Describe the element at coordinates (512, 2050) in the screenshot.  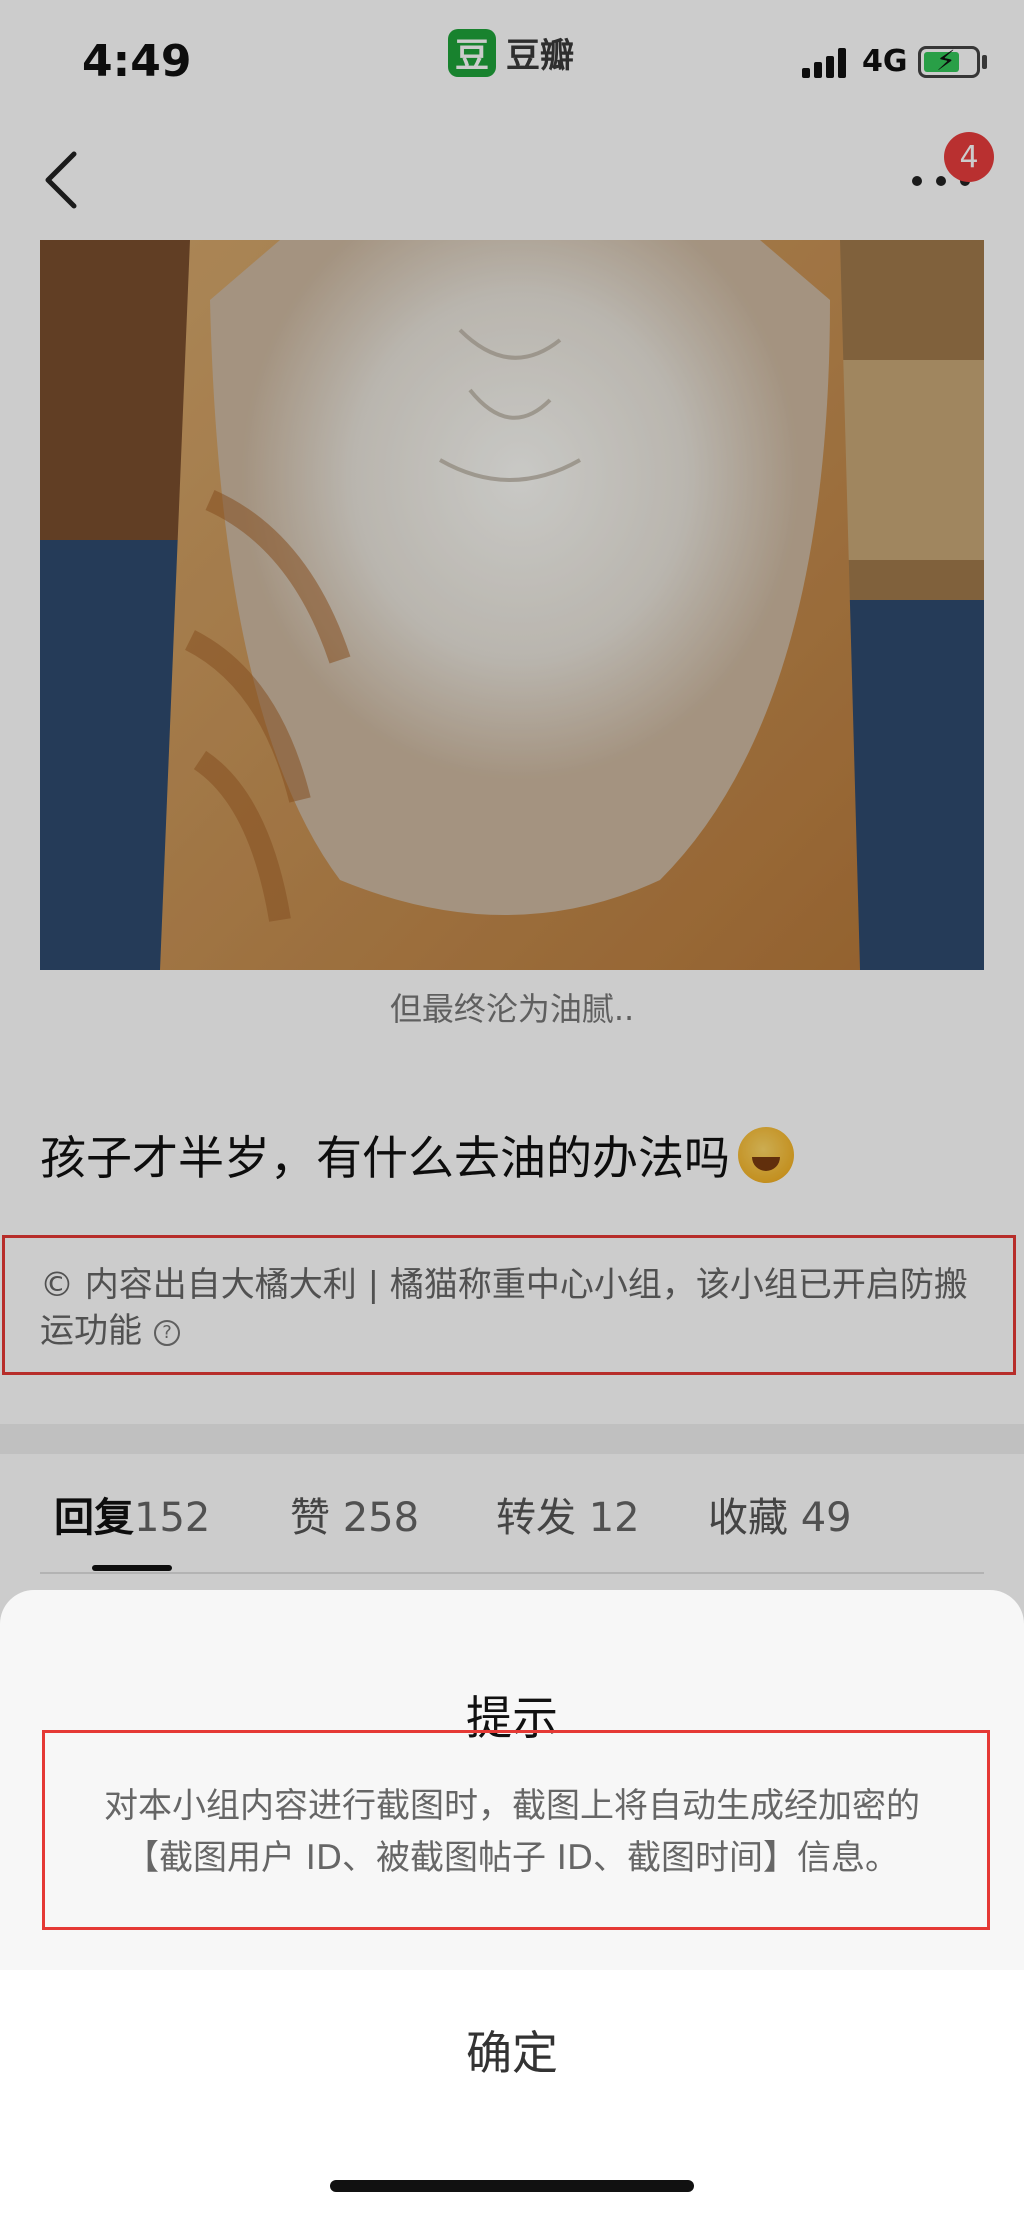
I see `confirm-button: 确定` at that location.